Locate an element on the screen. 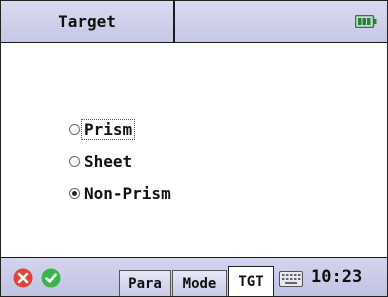 This screenshot has width=388, height=297. check-icon is located at coordinates (51, 278).